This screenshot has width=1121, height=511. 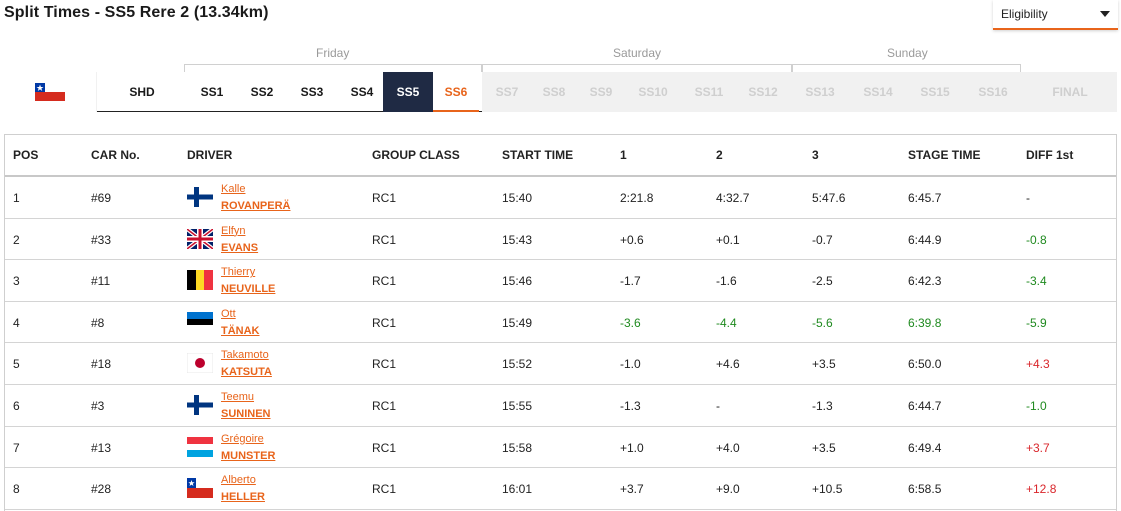 What do you see at coordinates (136, 12) in the screenshot?
I see `page-title: Split Times - SS5 Rere 2 (13.34km)` at bounding box center [136, 12].